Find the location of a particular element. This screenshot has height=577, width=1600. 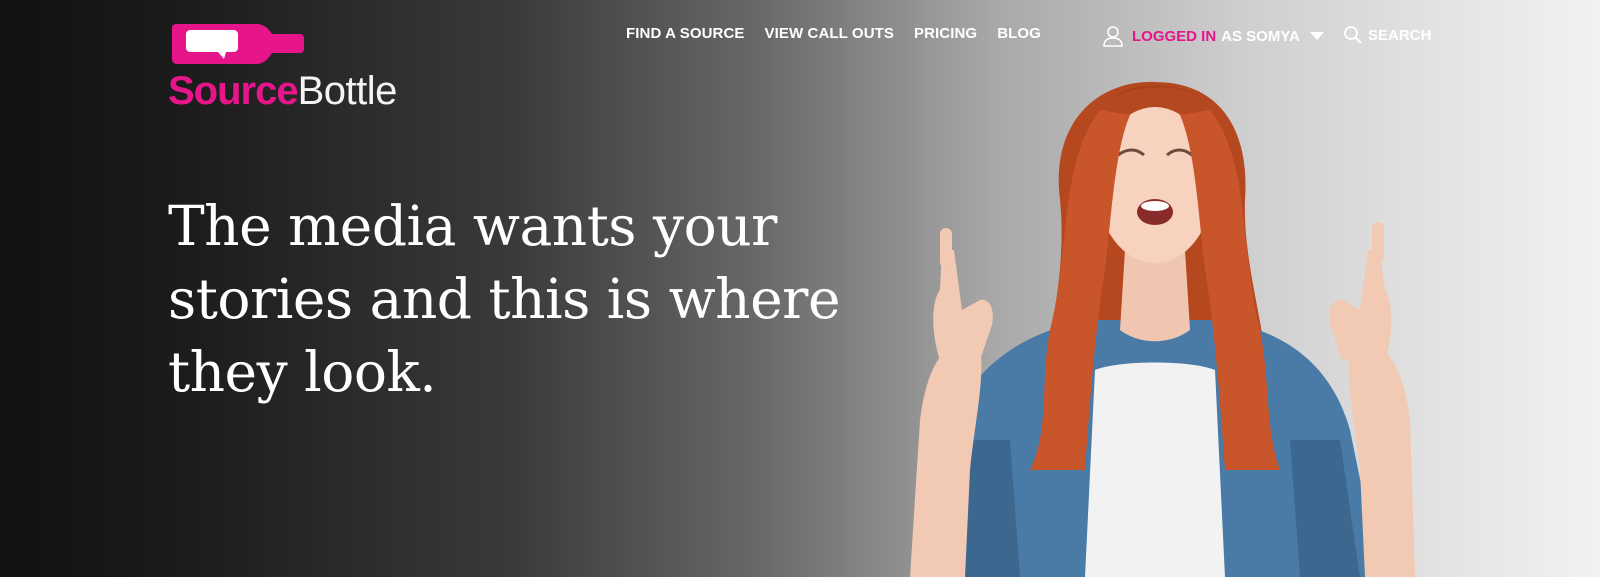

nav-item-view-call-outs: VIEW CALL OUTS is located at coordinates (829, 33).